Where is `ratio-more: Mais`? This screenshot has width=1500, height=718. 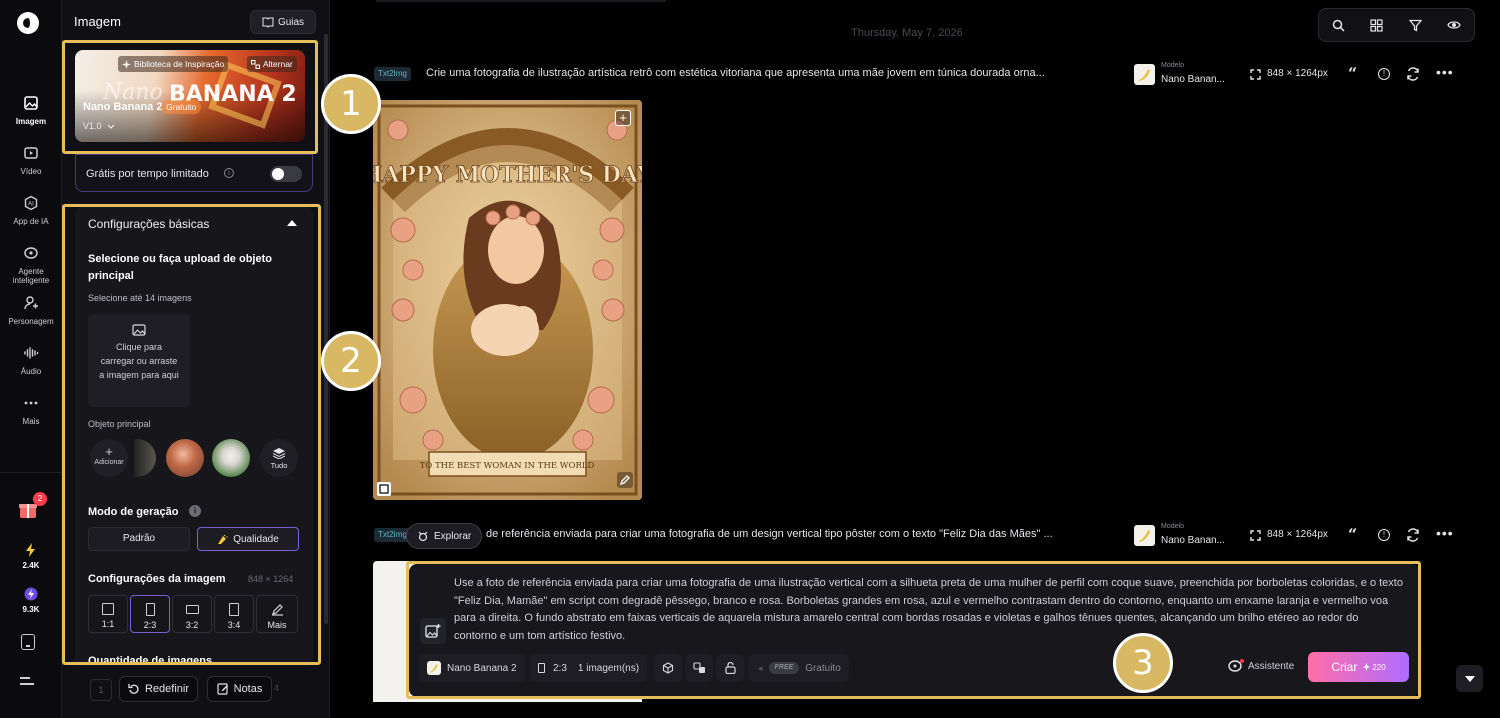
ratio-more: Mais is located at coordinates (277, 614).